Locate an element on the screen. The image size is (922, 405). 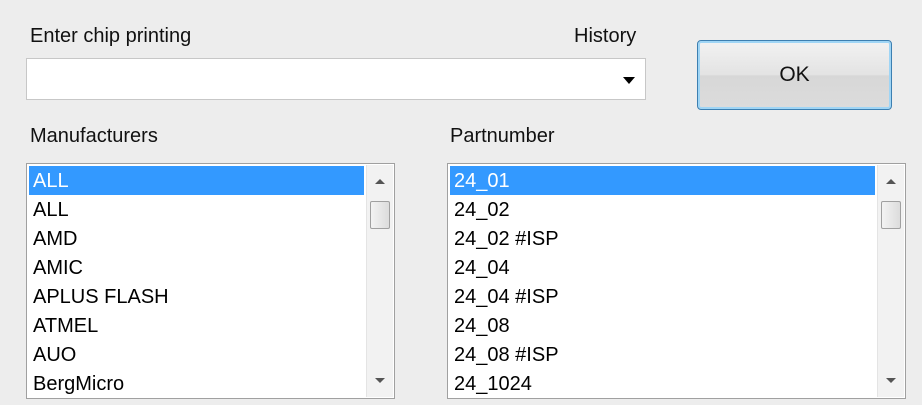
chip-printing-input is located at coordinates (313, 80).